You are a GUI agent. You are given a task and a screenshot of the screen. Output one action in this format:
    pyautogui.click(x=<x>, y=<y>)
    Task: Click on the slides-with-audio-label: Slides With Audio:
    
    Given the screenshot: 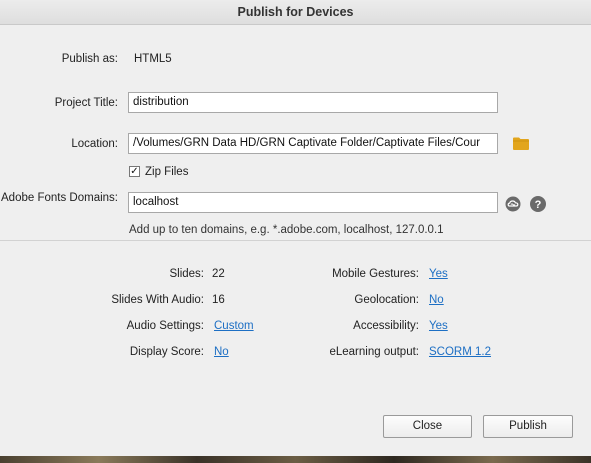 What is the action you would take?
    pyautogui.click(x=157, y=300)
    